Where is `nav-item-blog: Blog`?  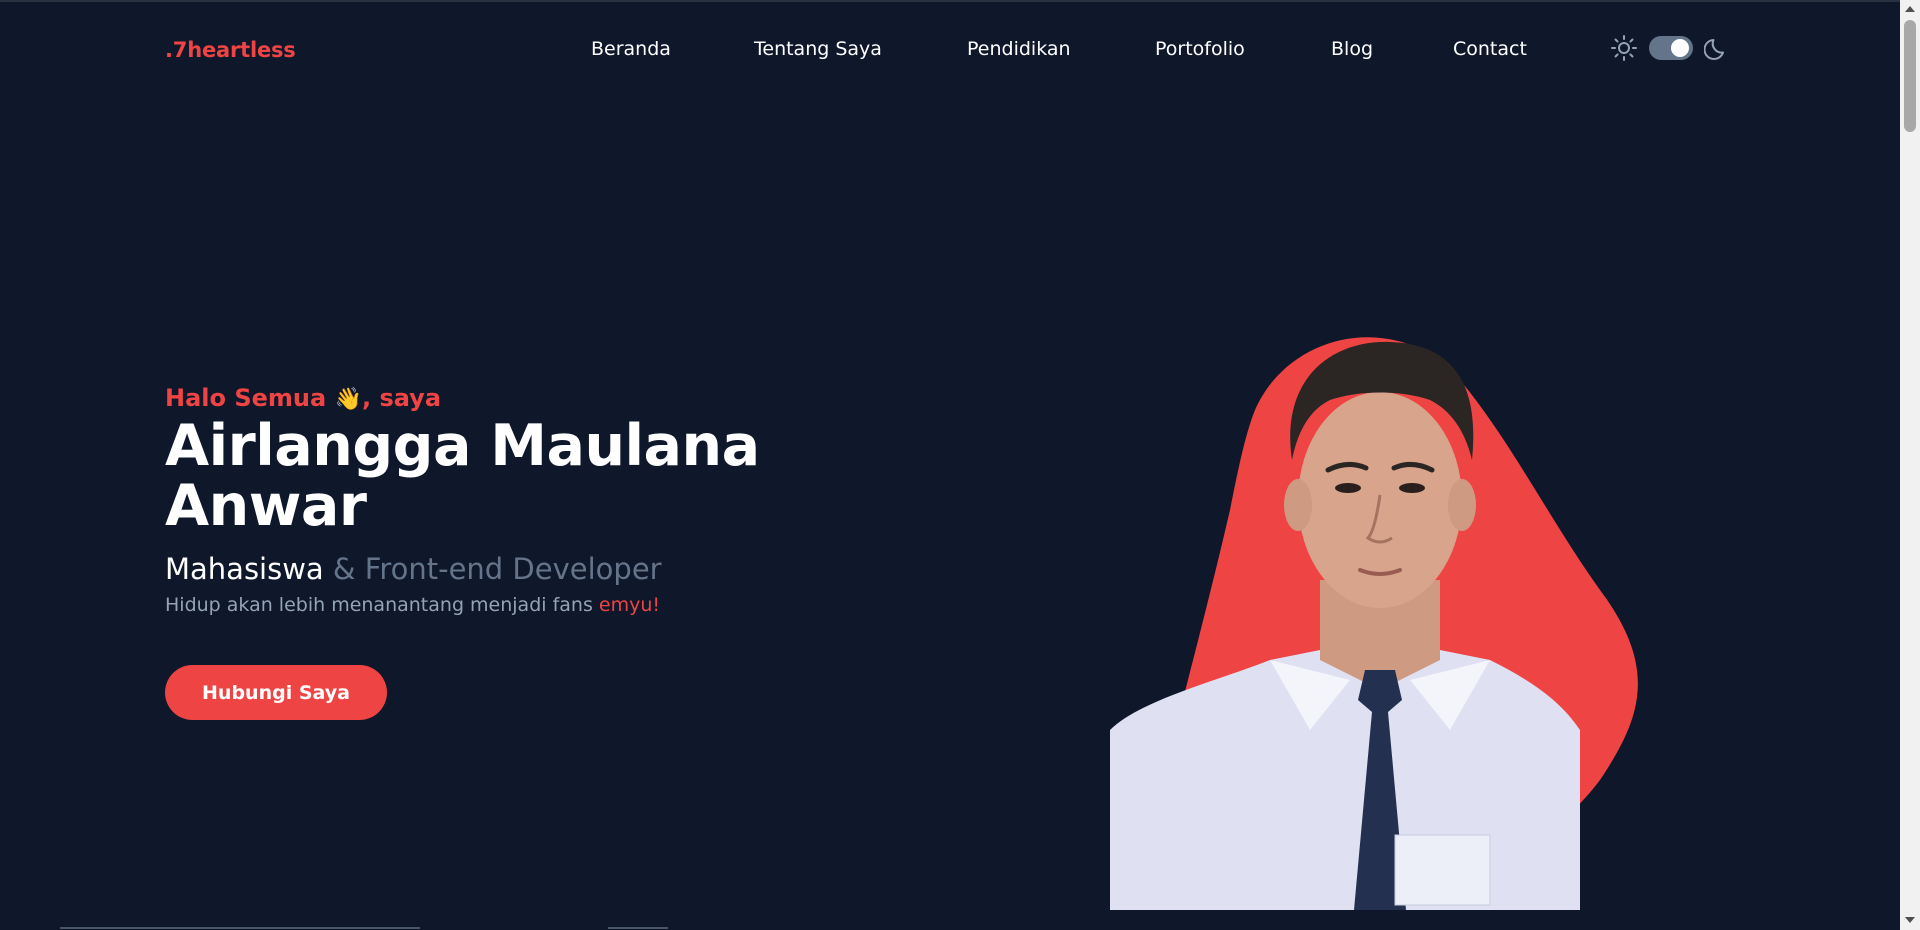
nav-item-blog: Blog is located at coordinates (1352, 49).